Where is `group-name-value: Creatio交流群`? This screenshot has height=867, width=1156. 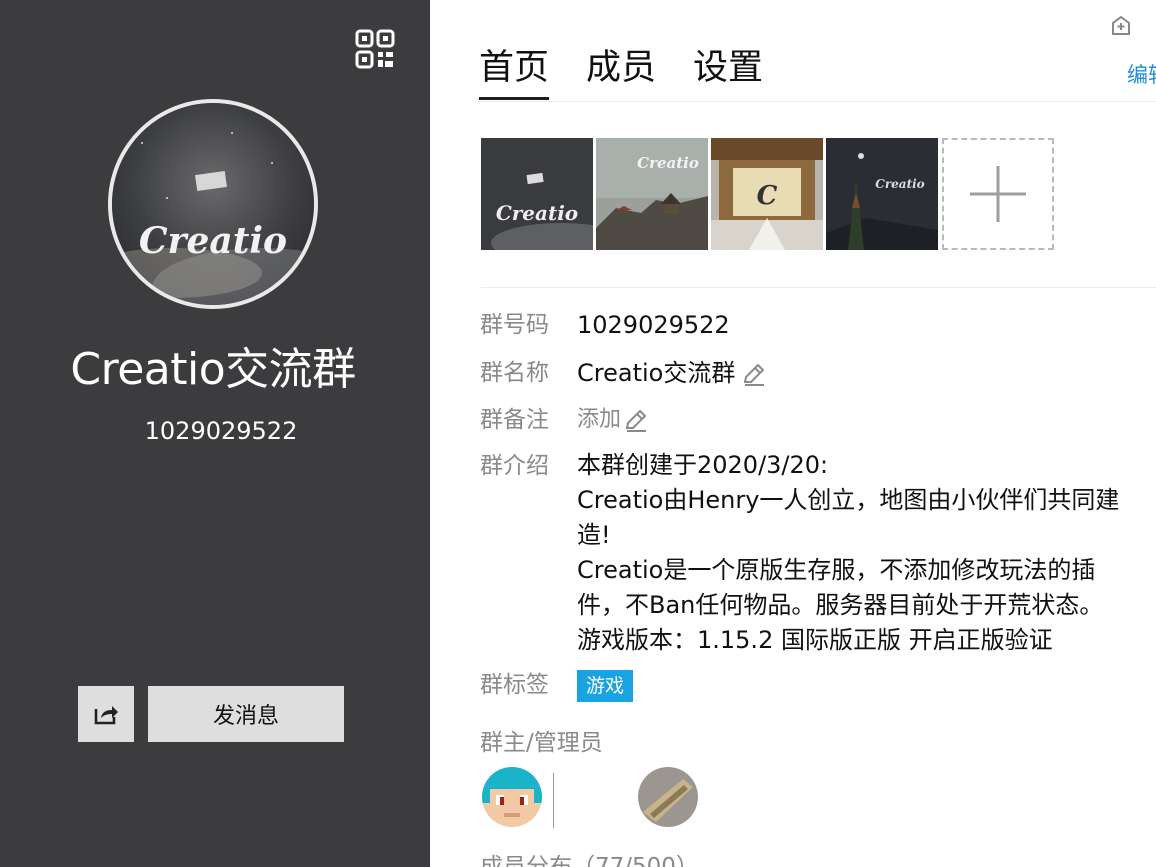
group-name-value: Creatio交流群 is located at coordinates (656, 373).